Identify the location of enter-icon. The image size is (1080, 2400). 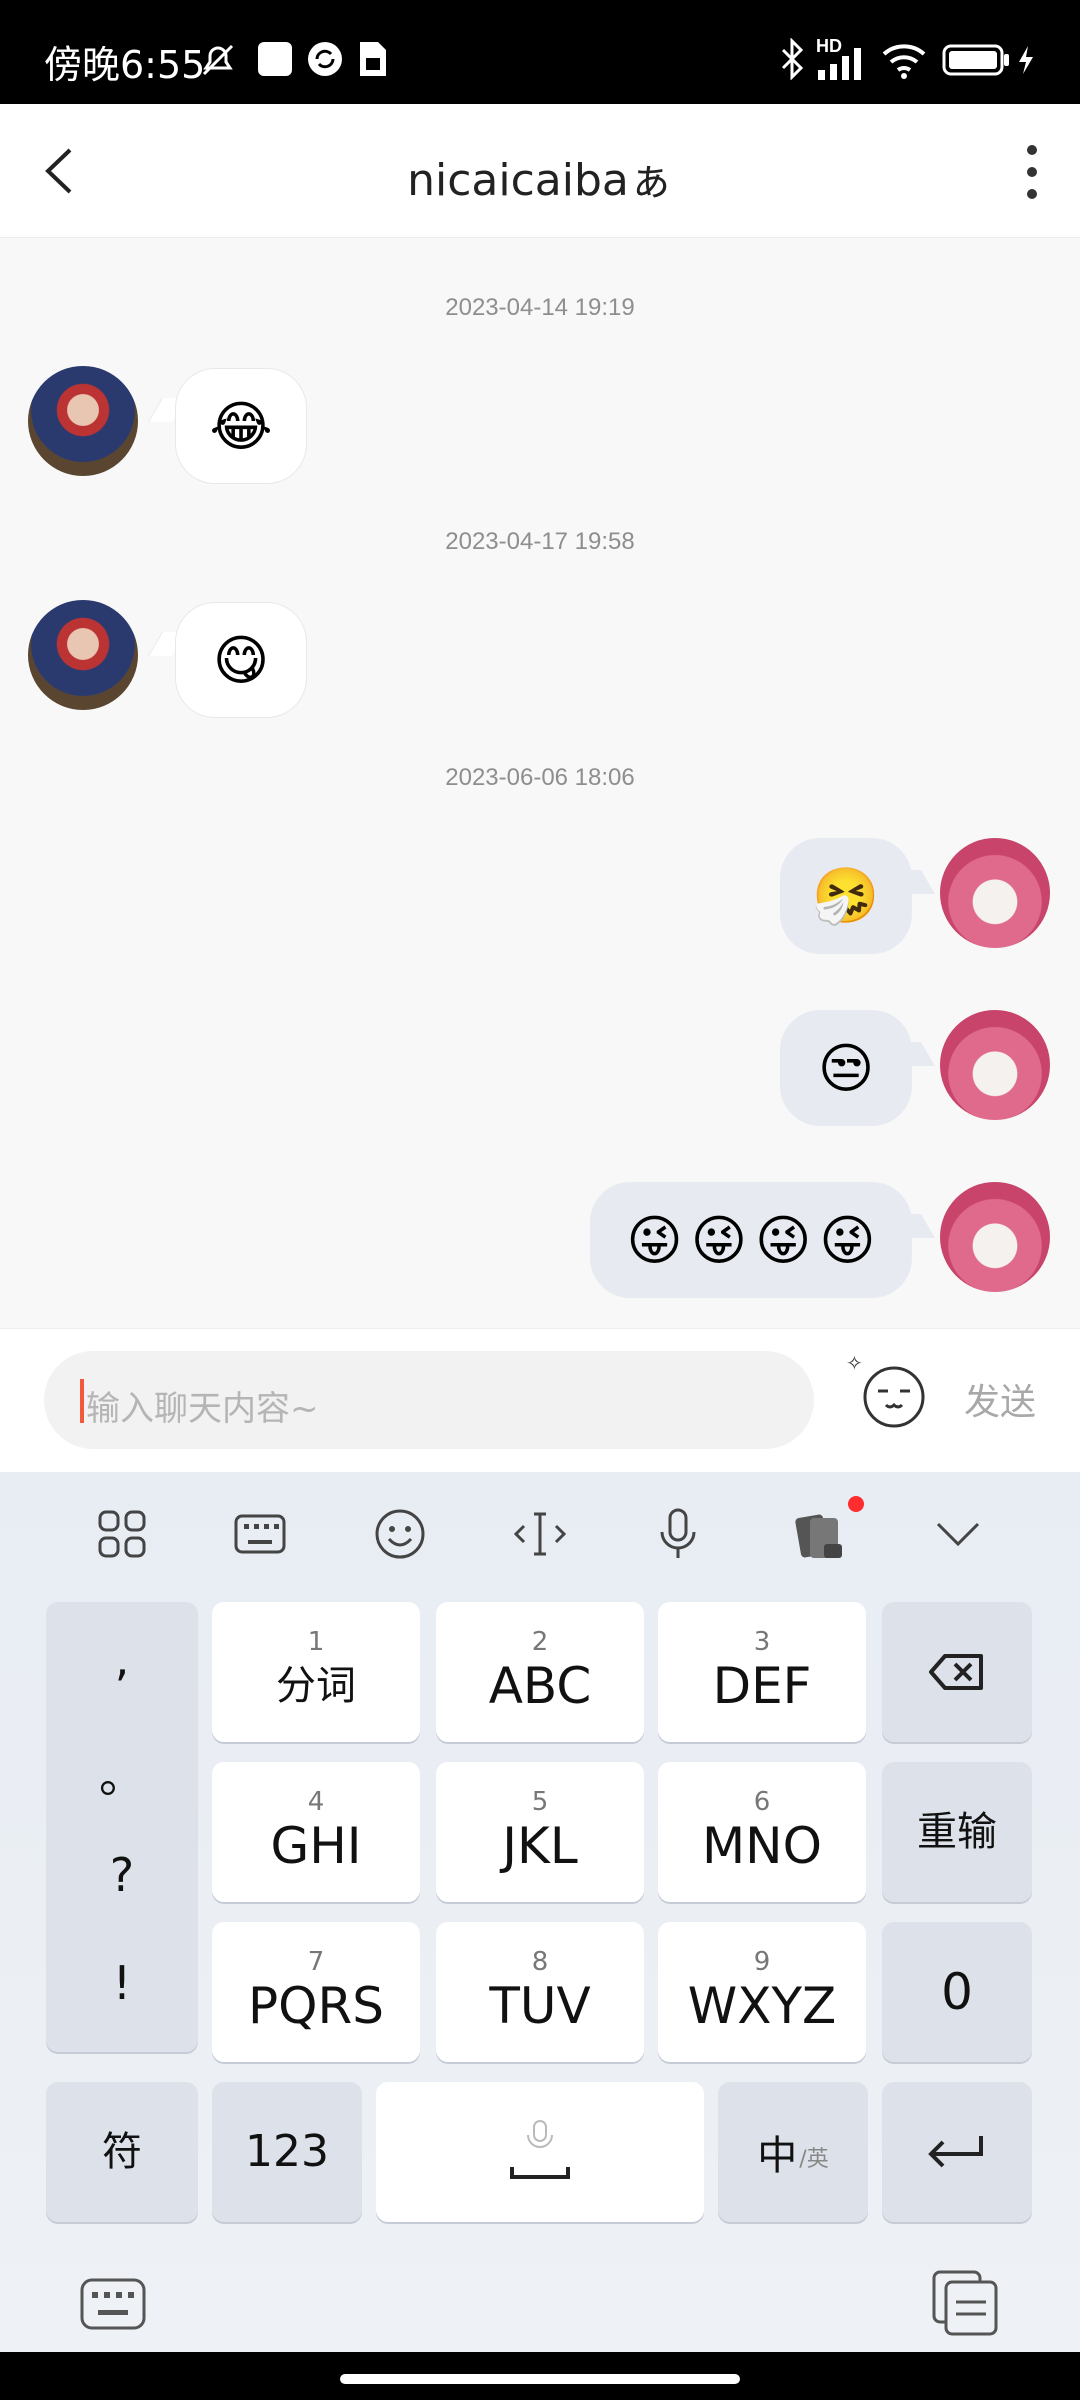
(955, 2152).